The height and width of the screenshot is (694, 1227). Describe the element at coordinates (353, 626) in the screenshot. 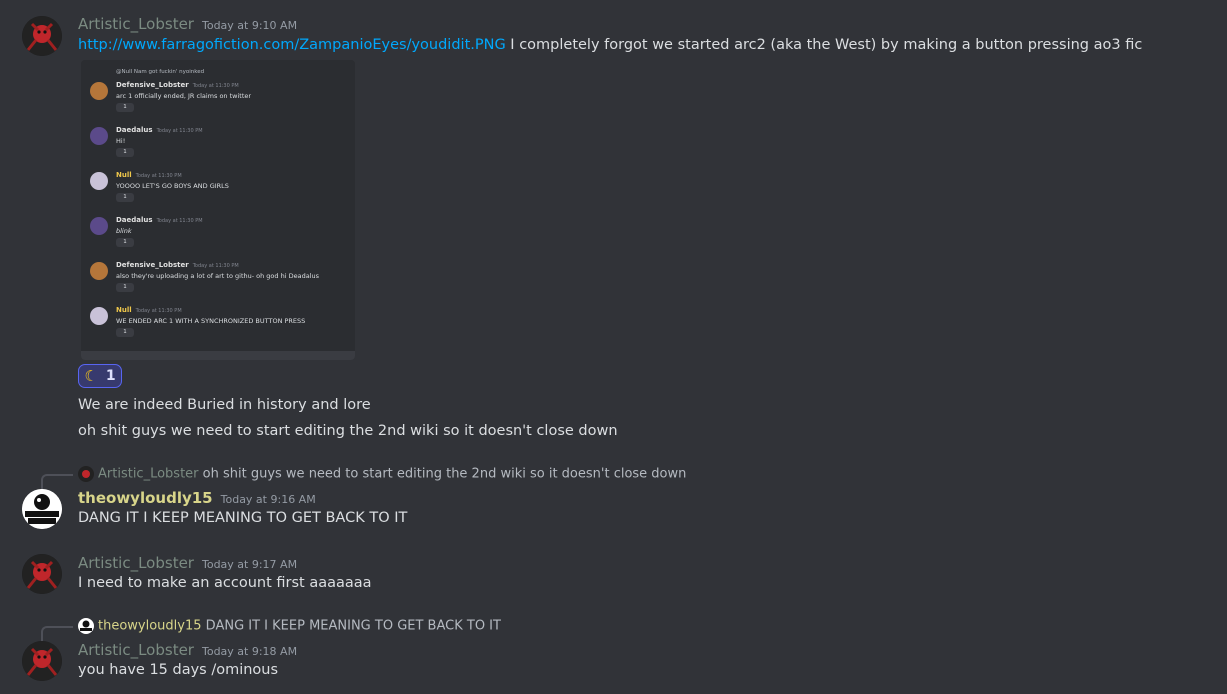

I see `reply-text: DANG IT I KEEP MEANING TO GET BACK TO IT` at that location.